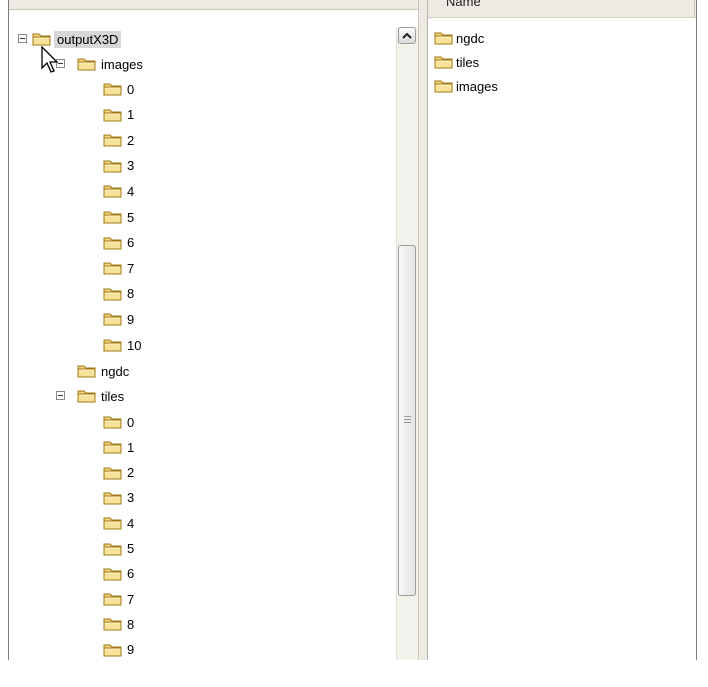  I want to click on list-item: ngdc, so click(459, 38).